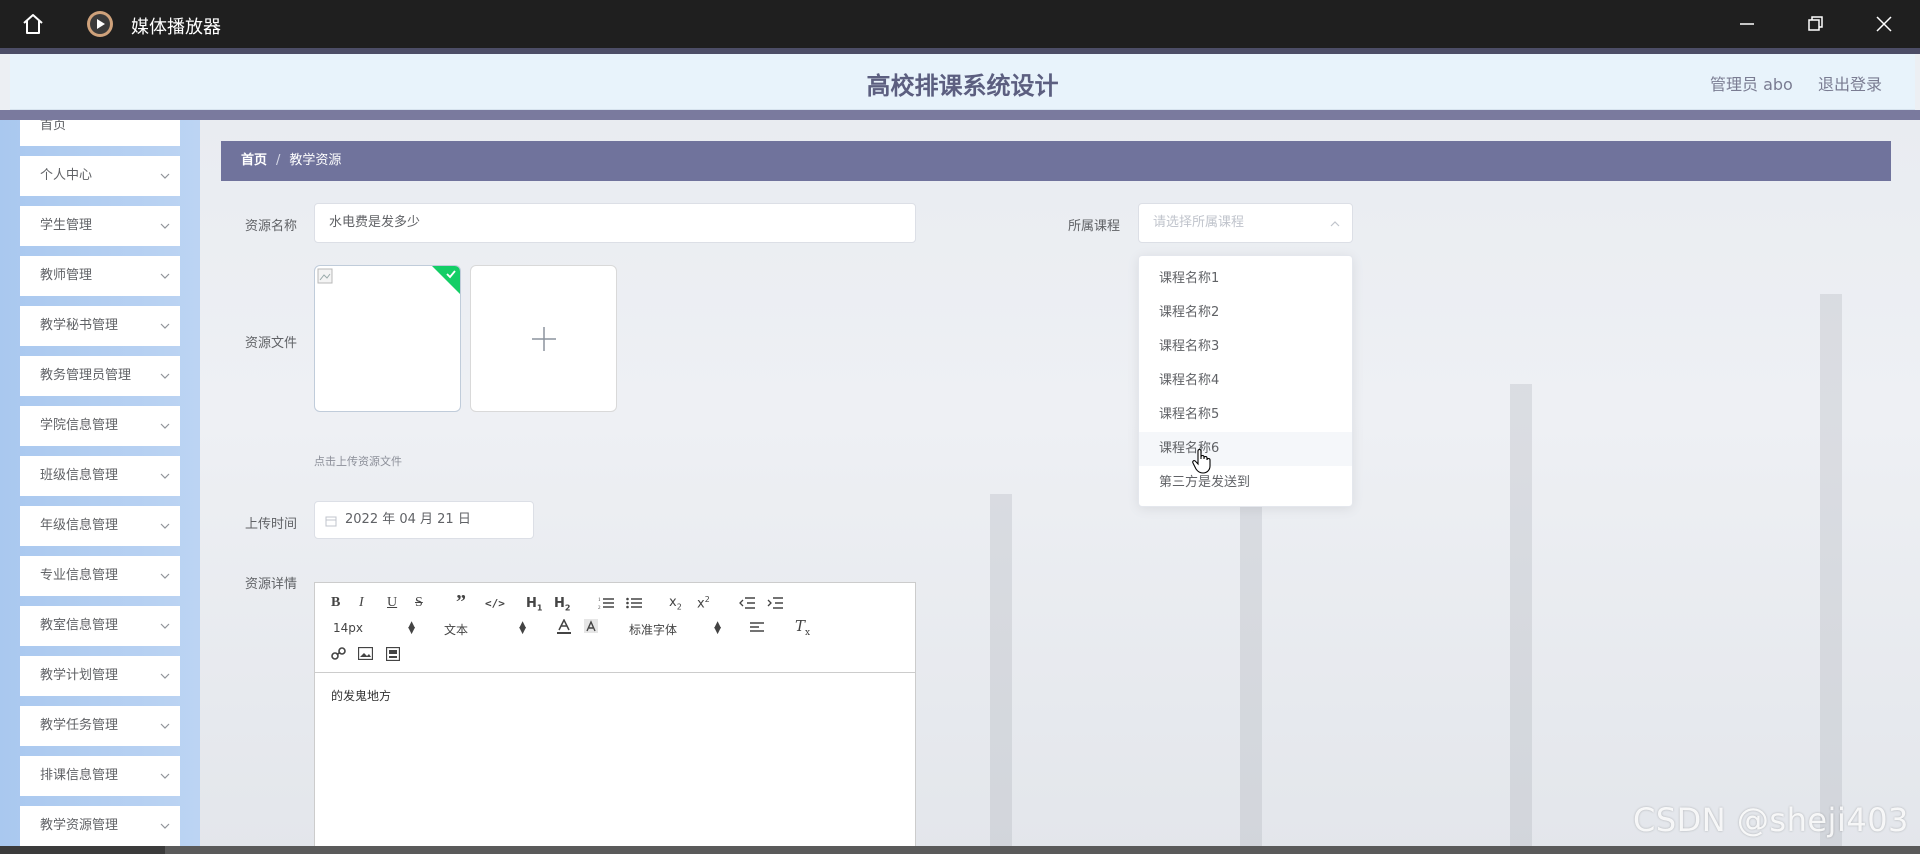 Image resolution: width=1920 pixels, height=854 pixels. I want to click on breadcrumb-home: 首页, so click(254, 160).